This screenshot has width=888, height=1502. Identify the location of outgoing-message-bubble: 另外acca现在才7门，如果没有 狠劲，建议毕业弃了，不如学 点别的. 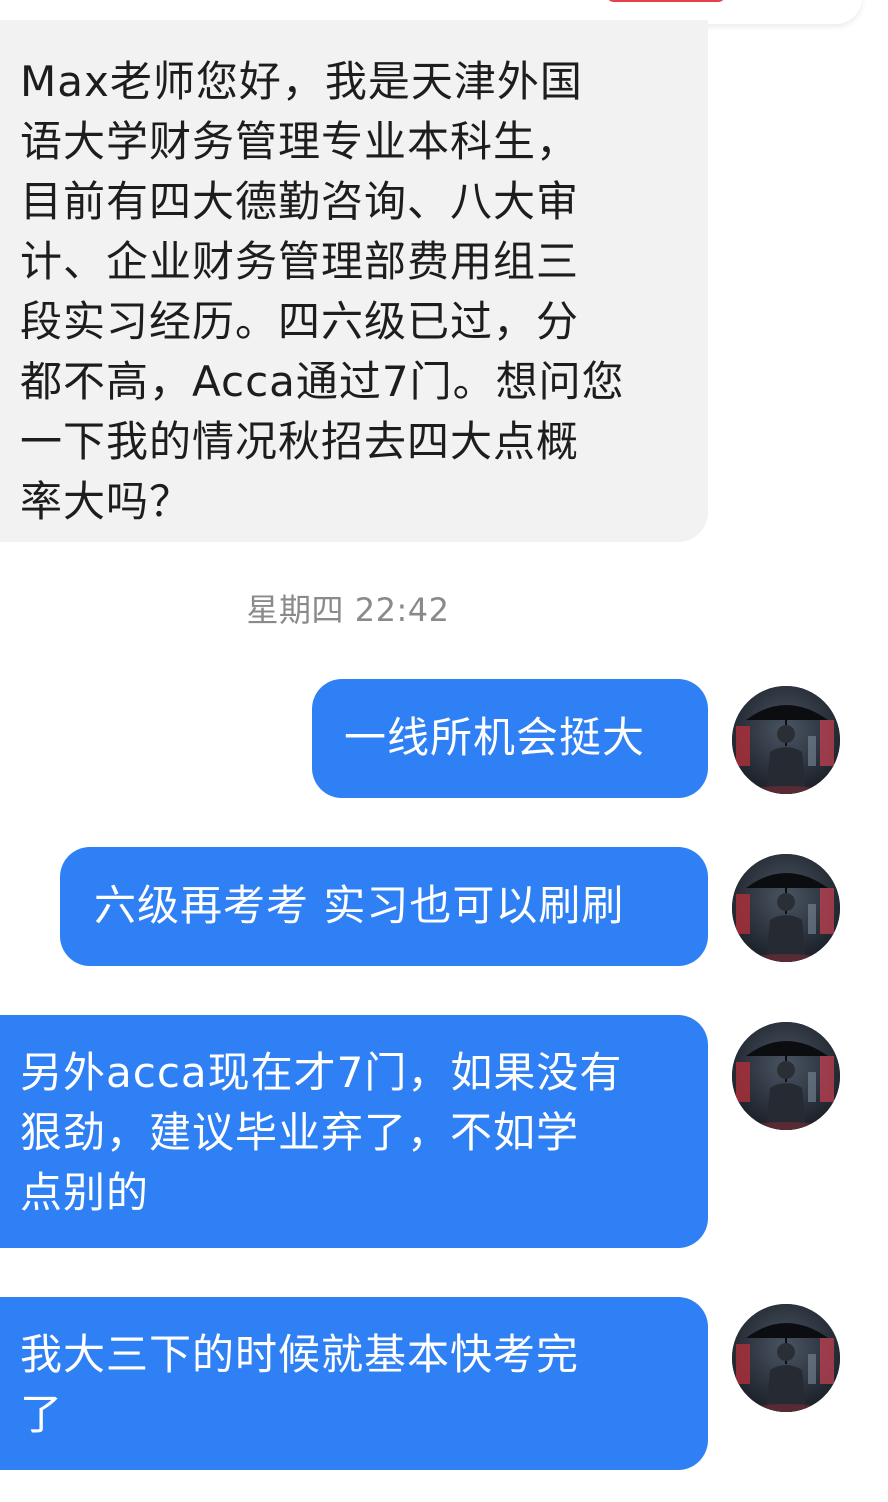
(354, 1131).